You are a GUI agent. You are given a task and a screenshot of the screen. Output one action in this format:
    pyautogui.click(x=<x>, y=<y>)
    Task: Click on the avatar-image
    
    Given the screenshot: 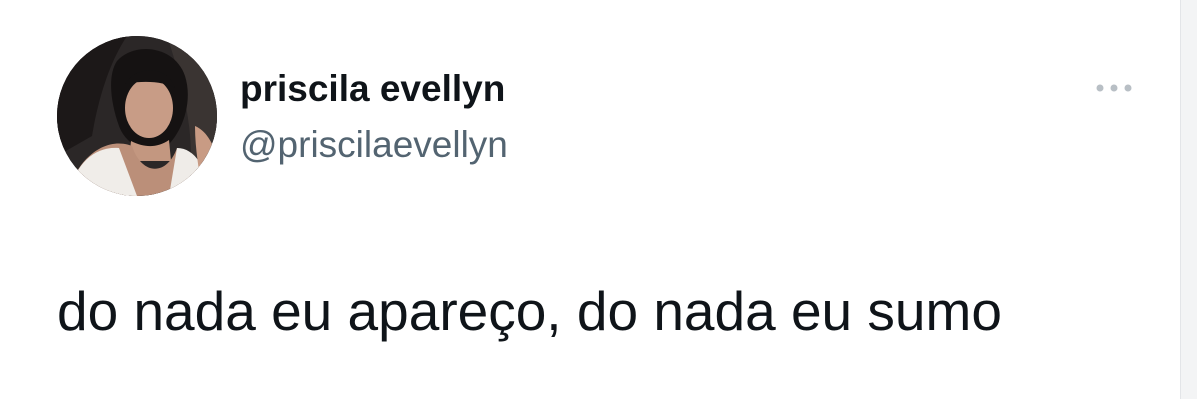 What is the action you would take?
    pyautogui.click(x=137, y=116)
    